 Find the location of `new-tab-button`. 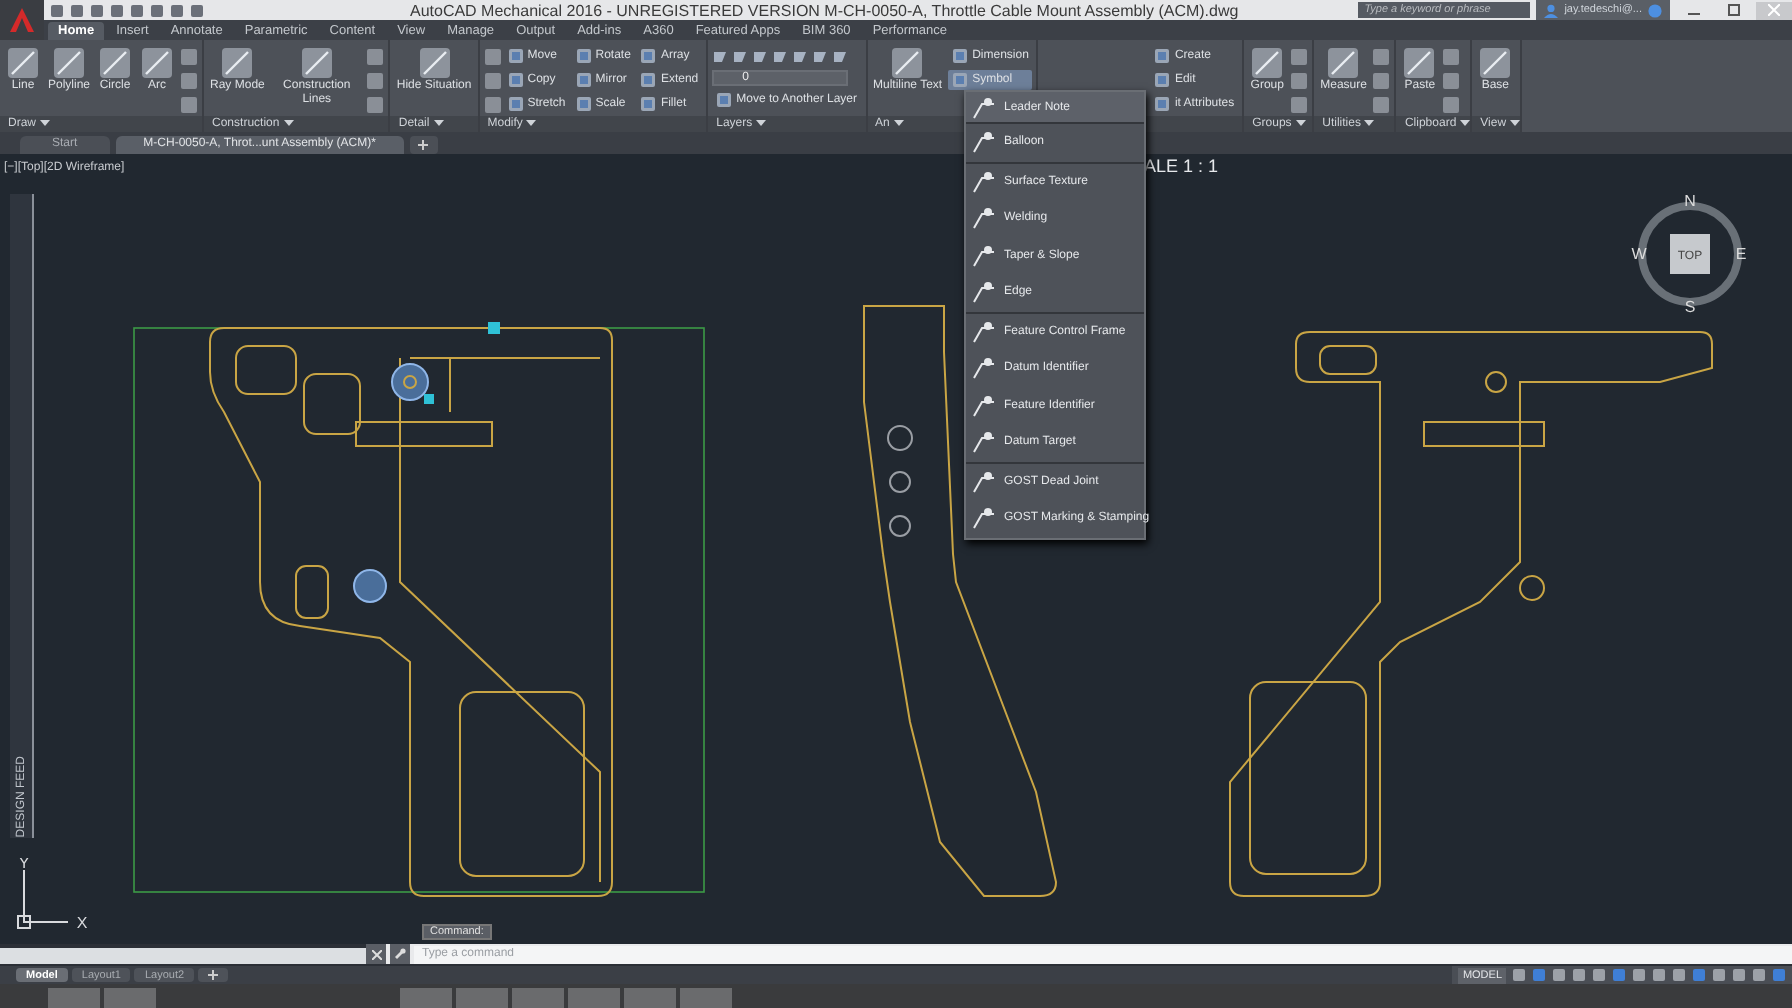

new-tab-button is located at coordinates (423, 144).